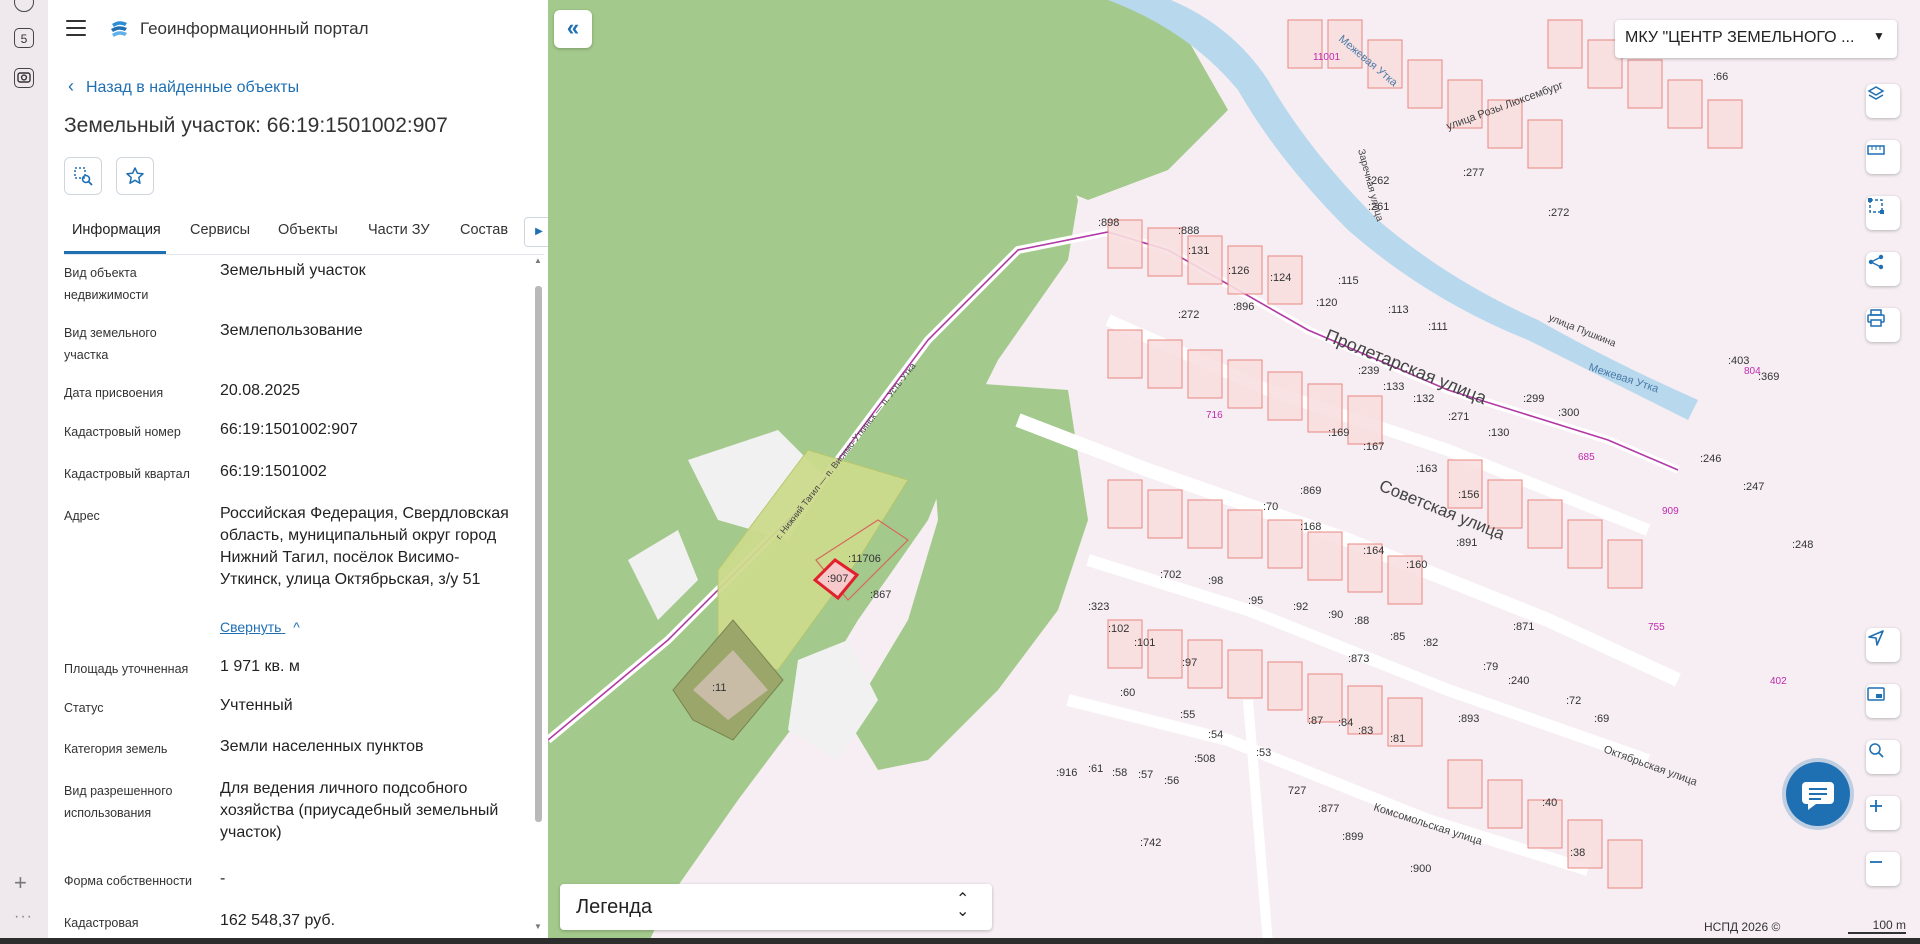  What do you see at coordinates (1549, 803) in the screenshot?
I see `parcel-label-40: :40` at bounding box center [1549, 803].